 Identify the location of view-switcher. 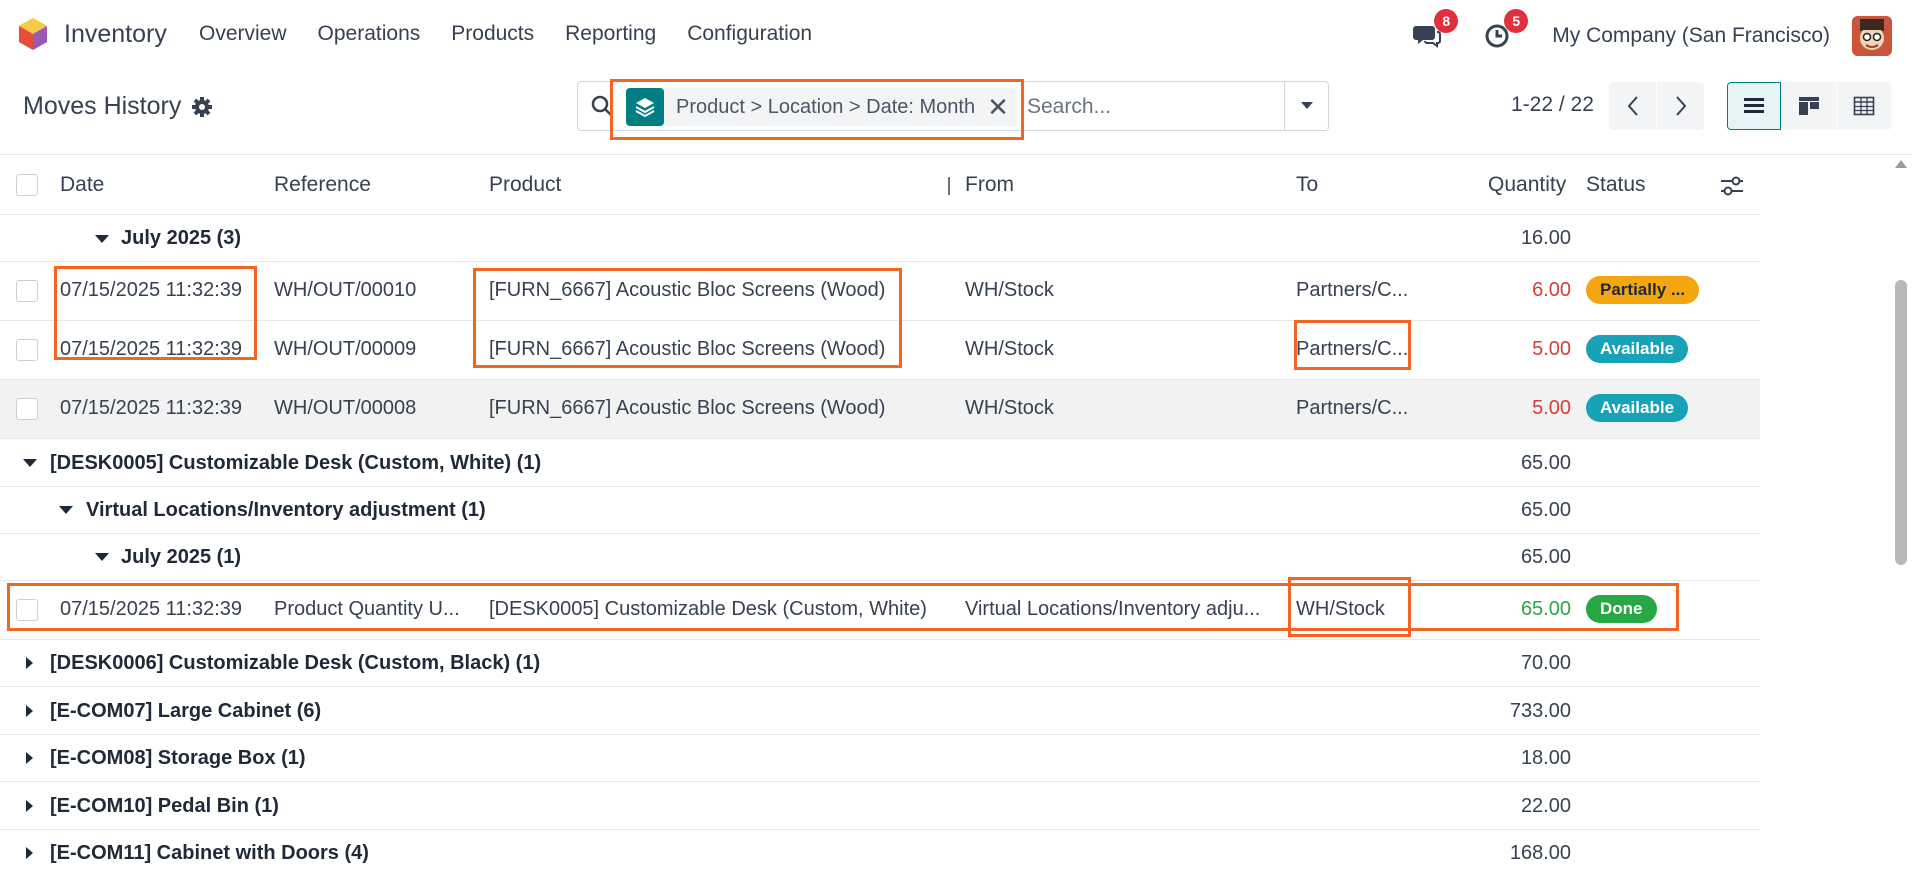
(1809, 106).